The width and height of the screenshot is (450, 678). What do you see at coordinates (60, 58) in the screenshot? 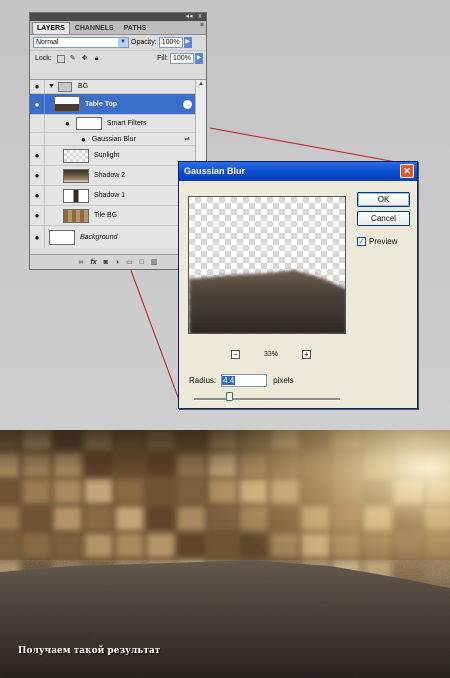
I see `lock-transparency-icon` at bounding box center [60, 58].